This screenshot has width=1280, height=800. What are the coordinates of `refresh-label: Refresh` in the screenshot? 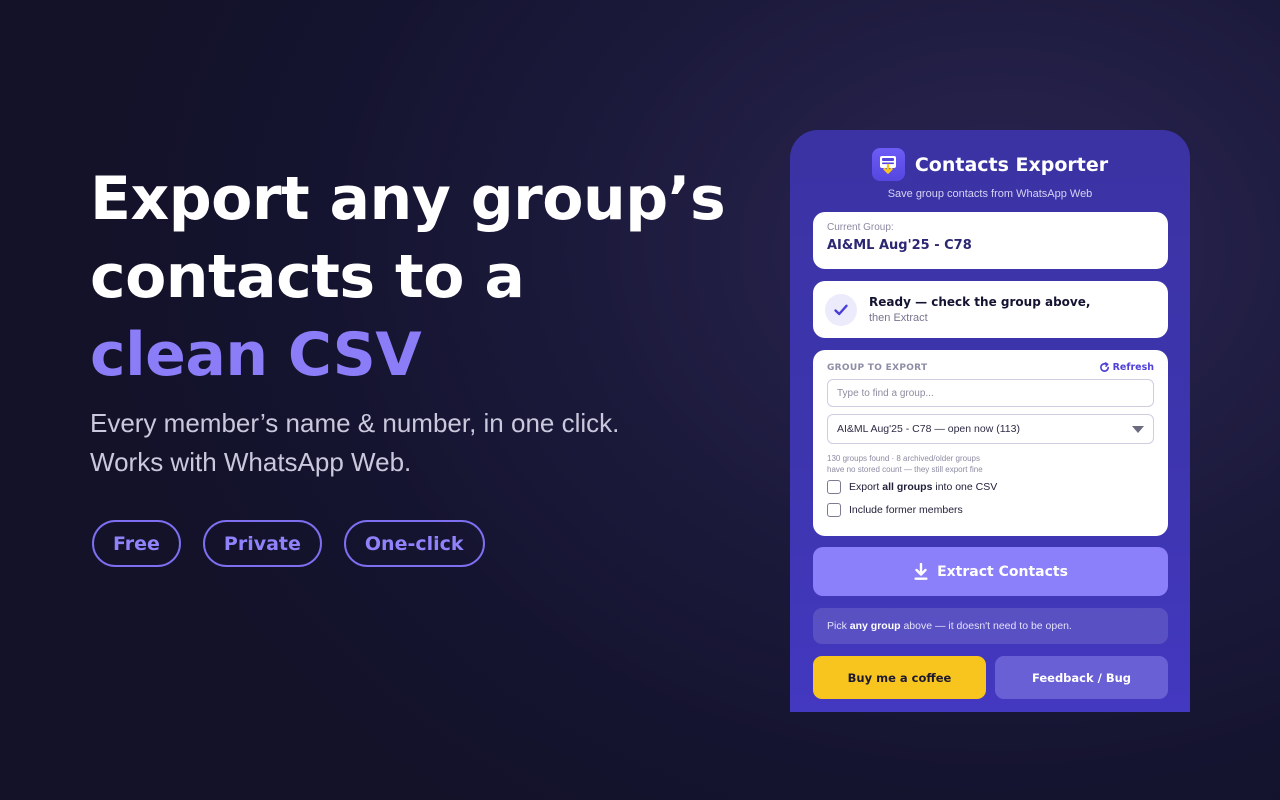 It's located at (1133, 367).